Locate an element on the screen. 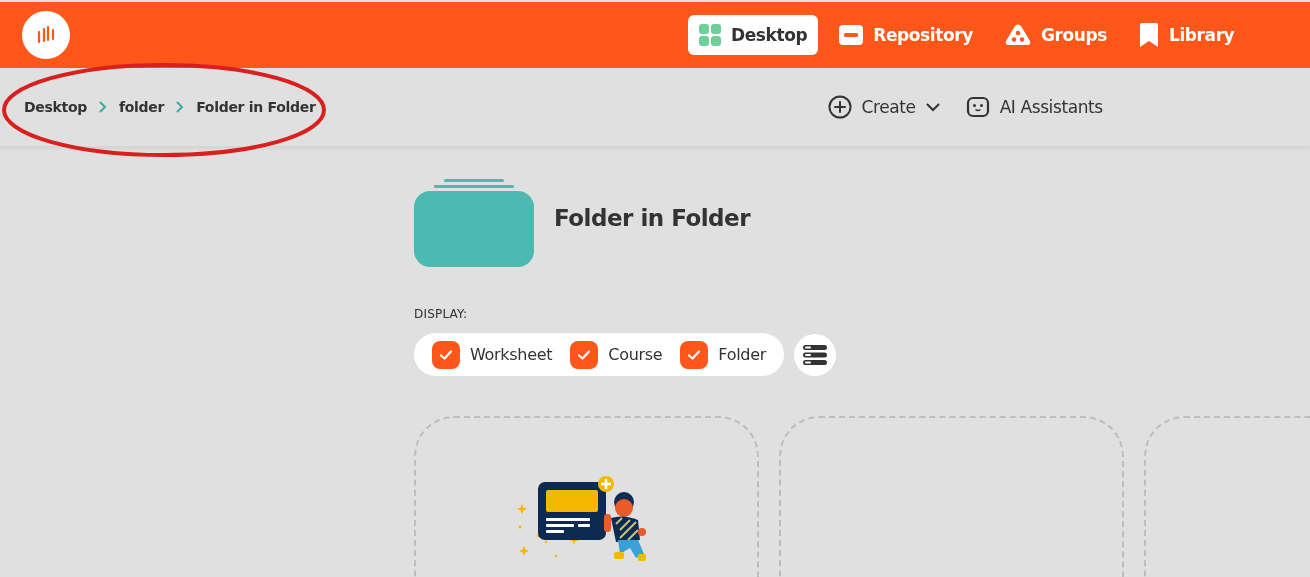 This screenshot has height=577, width=1310. toolbar-button: AI Assistants is located at coordinates (1034, 107).